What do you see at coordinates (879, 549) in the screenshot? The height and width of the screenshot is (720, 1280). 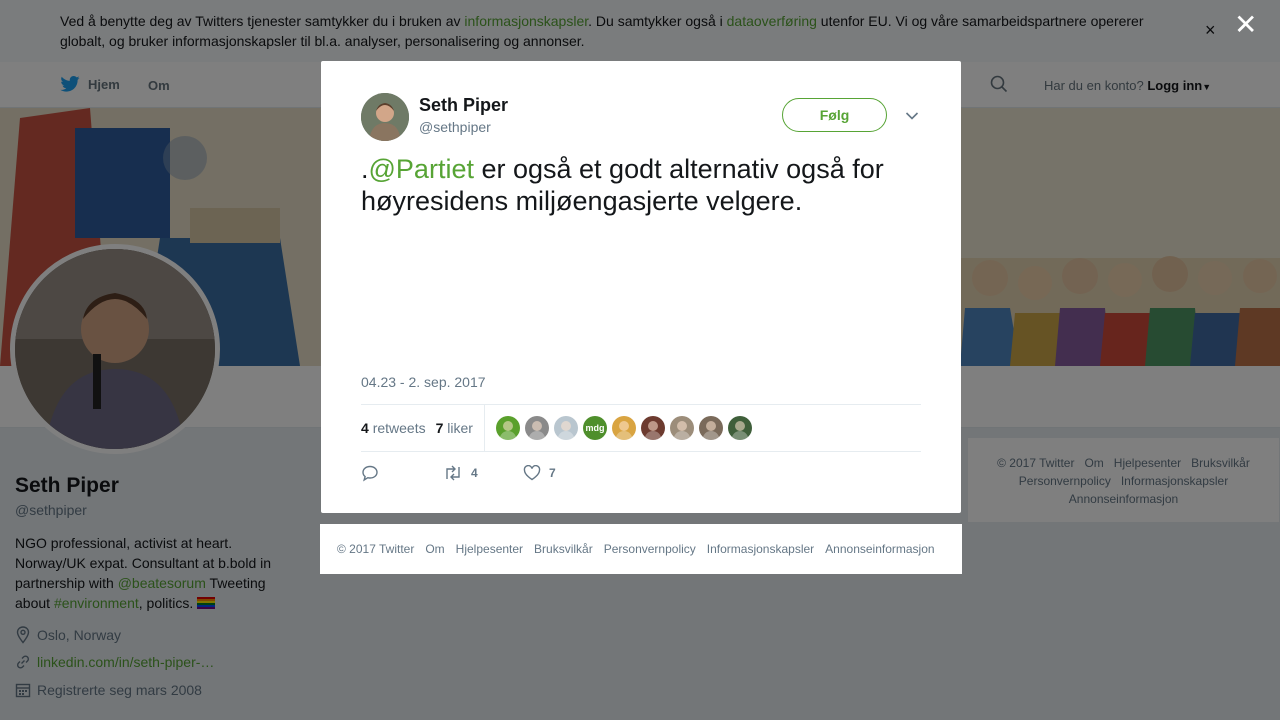 I see `footer-link-ads: Annonseinformasjon` at bounding box center [879, 549].